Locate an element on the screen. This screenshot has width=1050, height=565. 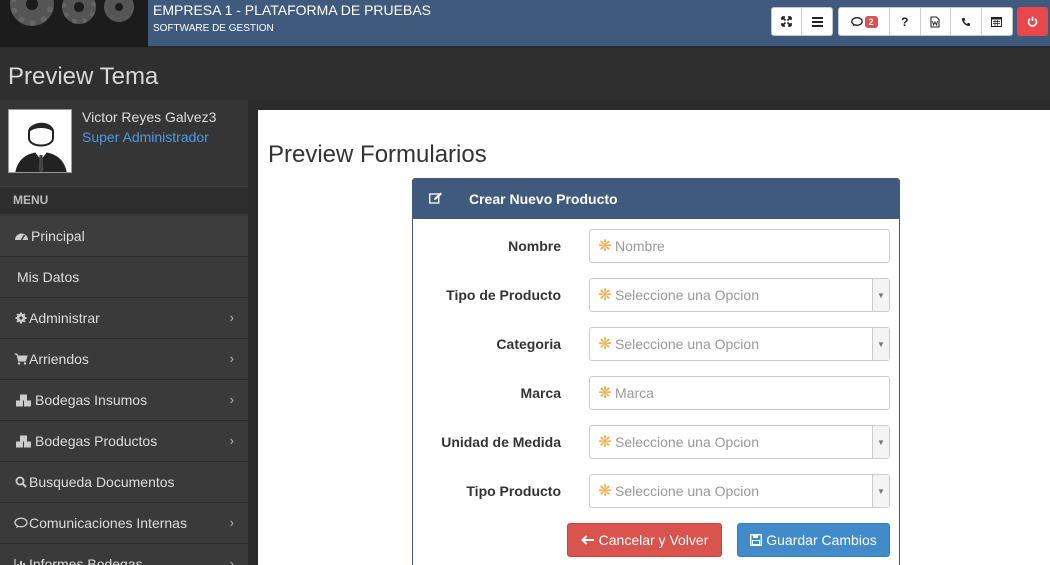
sidebar-item-mis-datos: Mis Datos is located at coordinates (124, 277).